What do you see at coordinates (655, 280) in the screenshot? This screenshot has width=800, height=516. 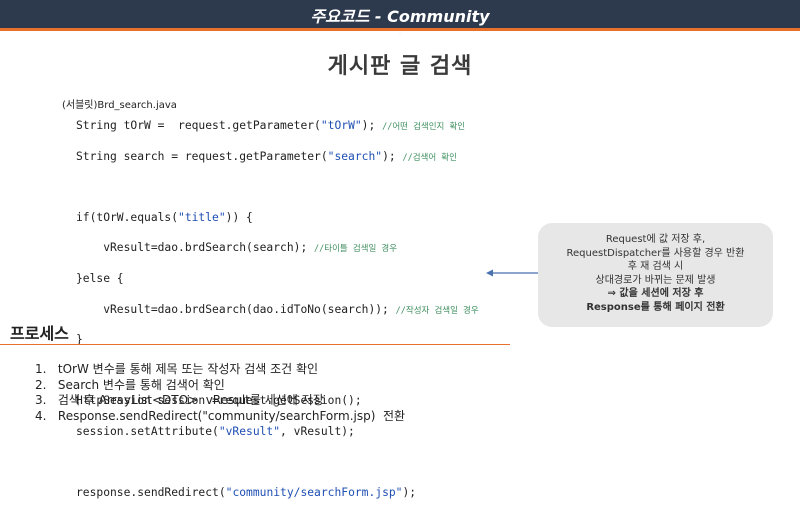 I see `callout-line: 상대경로가 바뀌는 문제 발생` at bounding box center [655, 280].